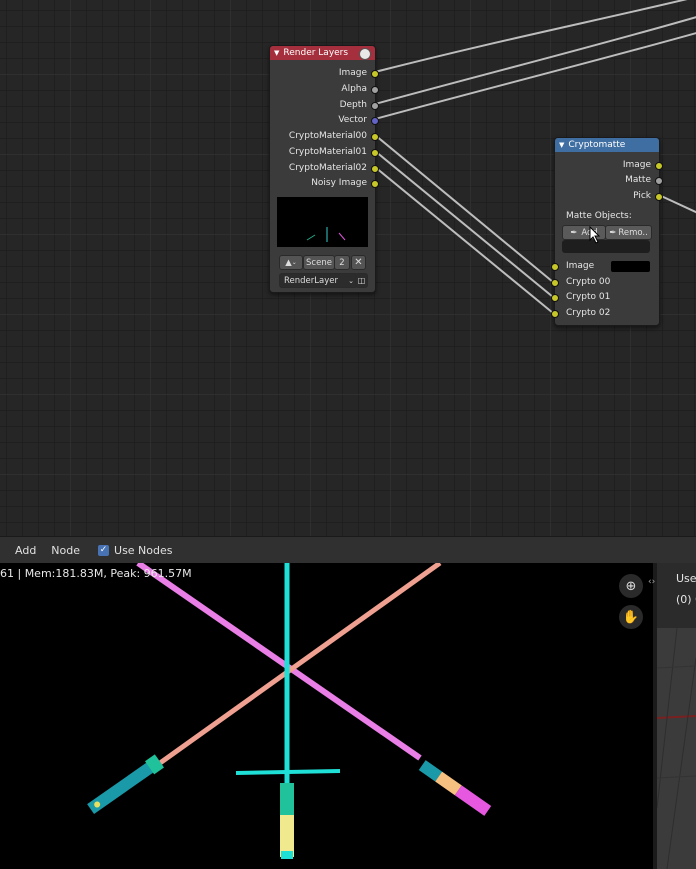 Image resolution: width=696 pixels, height=869 pixels. I want to click on link-crypto01, so click(464, 224).